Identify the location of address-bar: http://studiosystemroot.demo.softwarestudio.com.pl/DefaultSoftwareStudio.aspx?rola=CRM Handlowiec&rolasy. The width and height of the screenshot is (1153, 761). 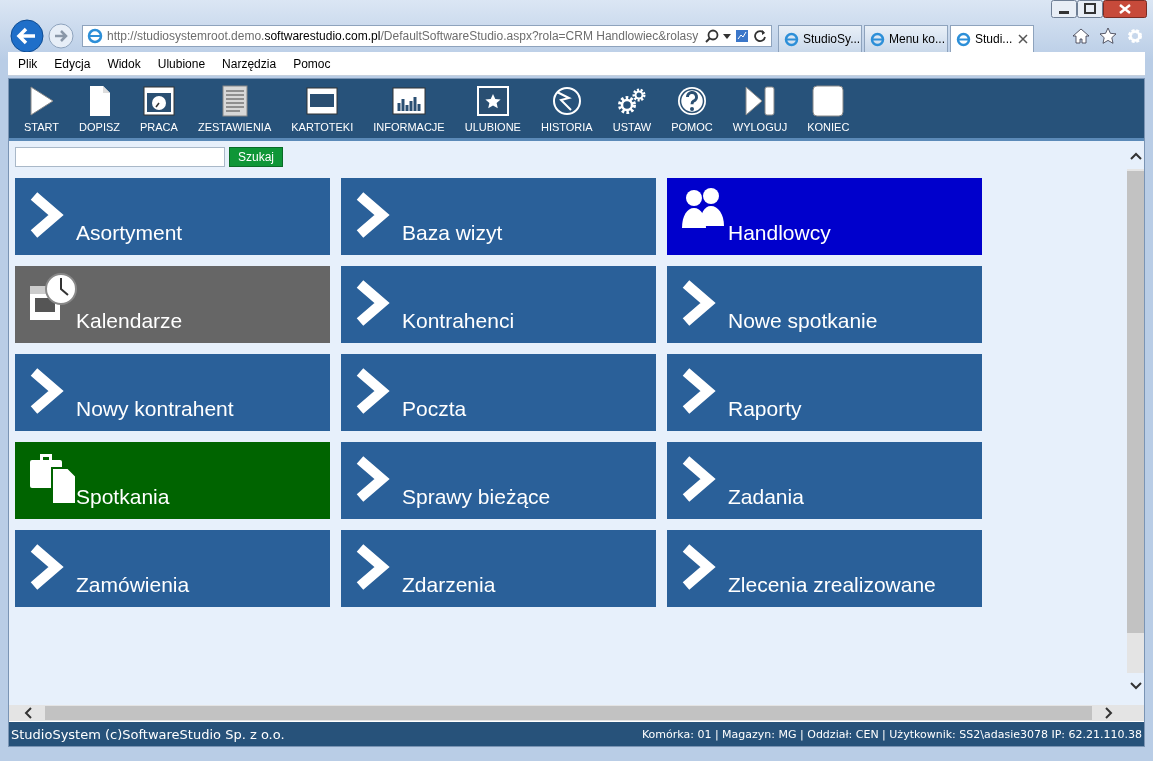
(427, 36).